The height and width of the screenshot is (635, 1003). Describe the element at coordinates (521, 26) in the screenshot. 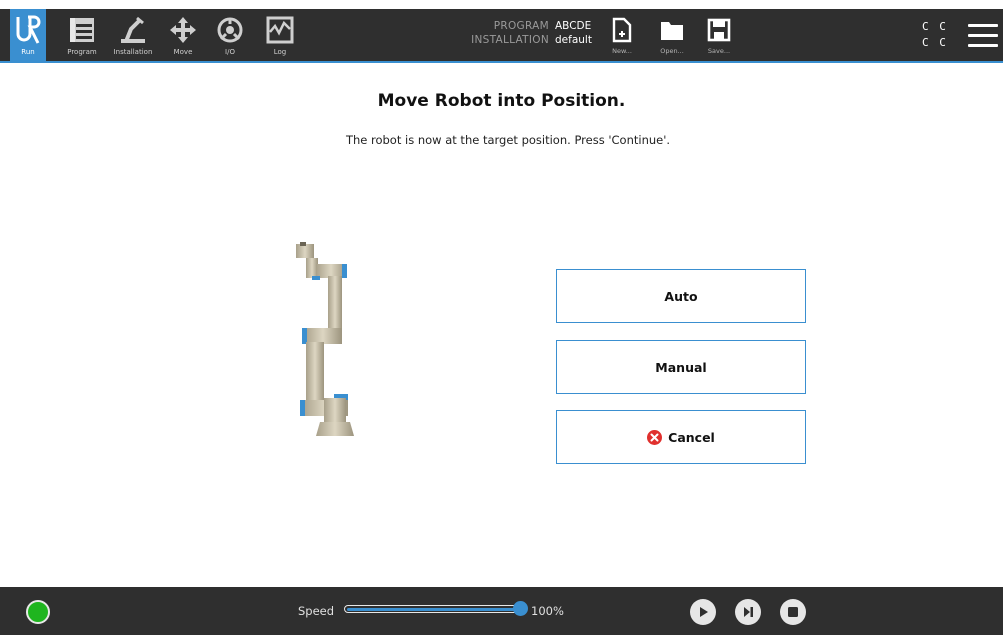

I see `program-key: PROGRAM` at that location.